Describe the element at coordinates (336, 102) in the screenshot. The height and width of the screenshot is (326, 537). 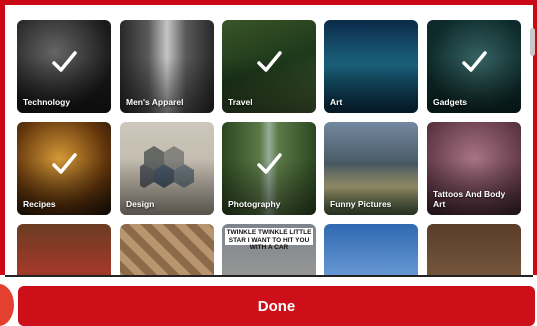
I see `category-label: Art` at that location.